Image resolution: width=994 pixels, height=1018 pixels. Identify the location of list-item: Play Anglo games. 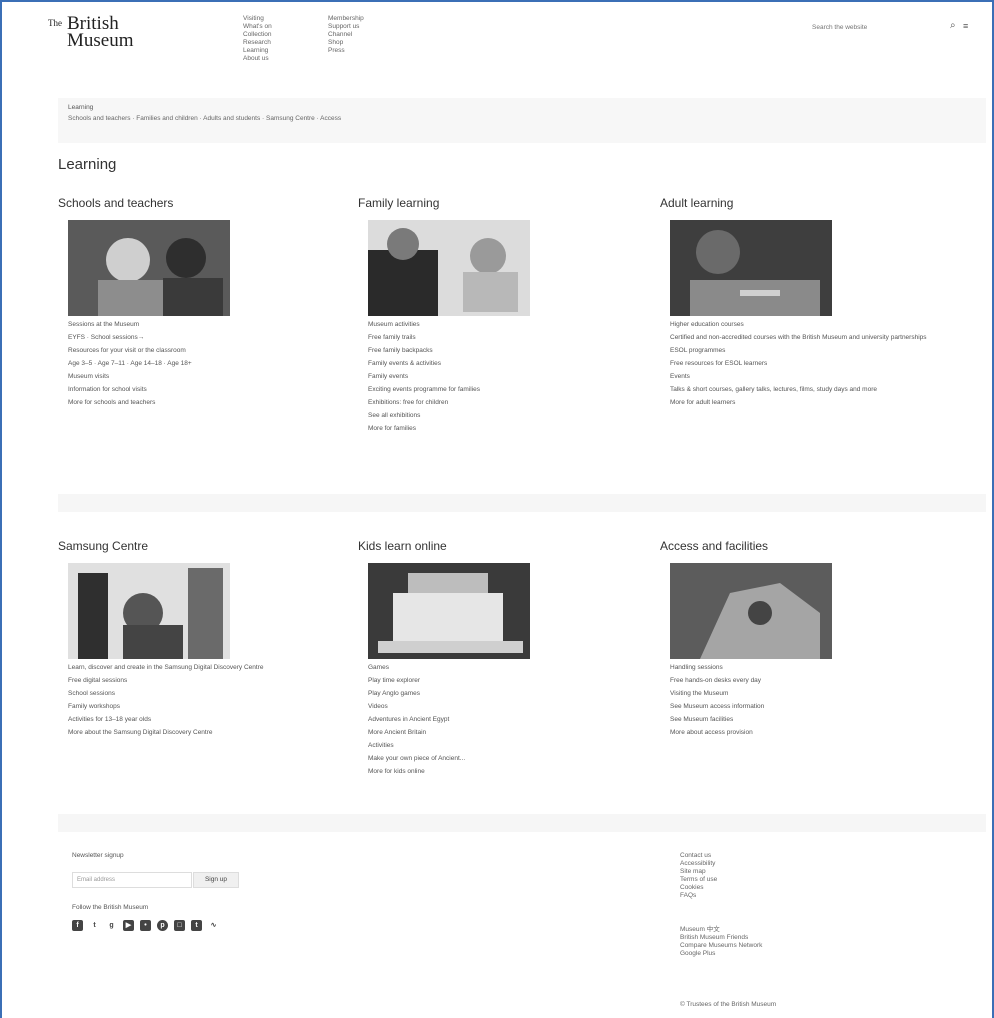
(513, 694).